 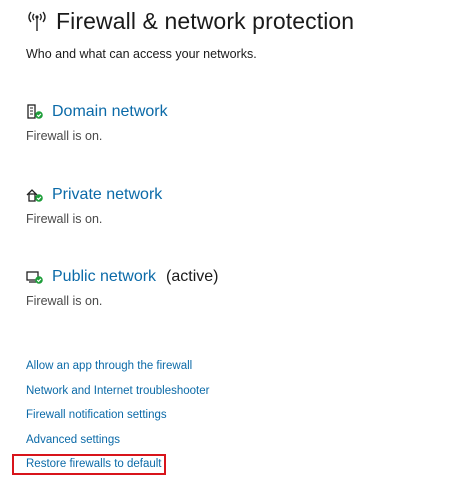 I want to click on domain-network-status: Firewall is on., so click(x=64, y=136).